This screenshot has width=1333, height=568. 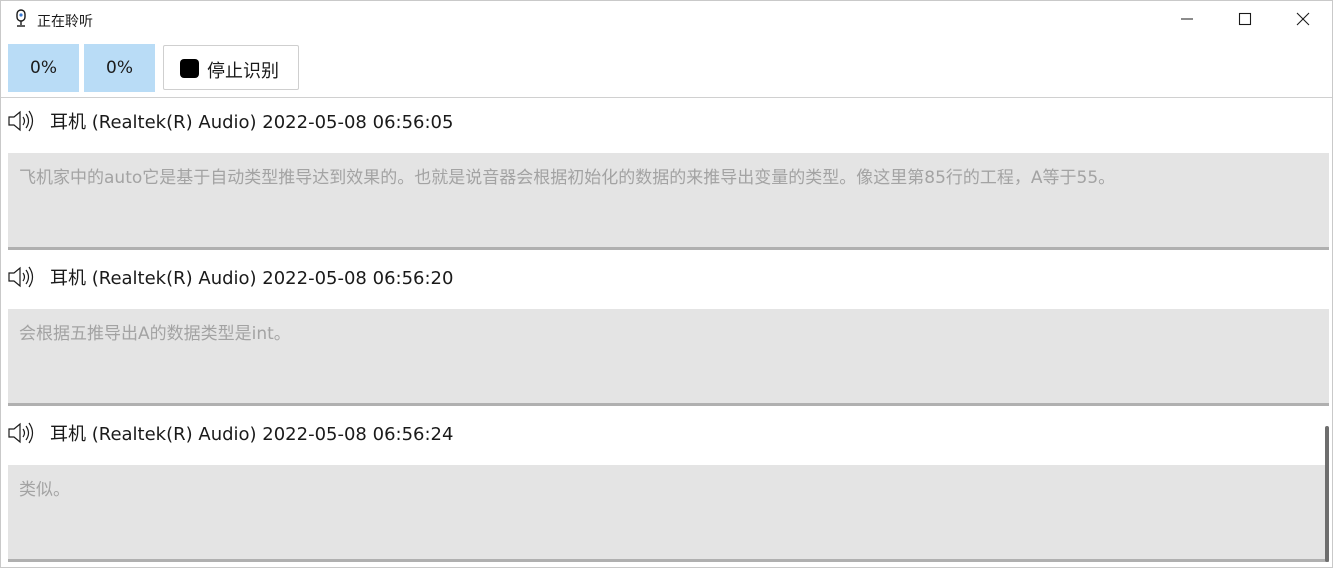 I want to click on stop-icon, so click(x=189, y=68).